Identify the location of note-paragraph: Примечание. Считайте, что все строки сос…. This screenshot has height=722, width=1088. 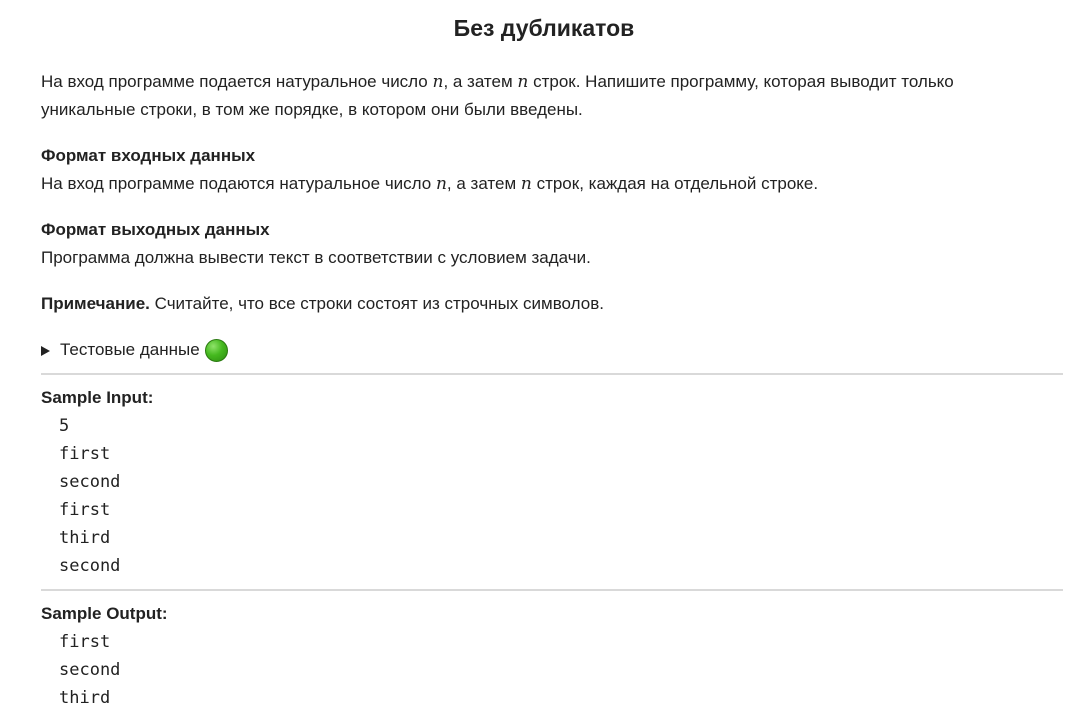
(322, 304).